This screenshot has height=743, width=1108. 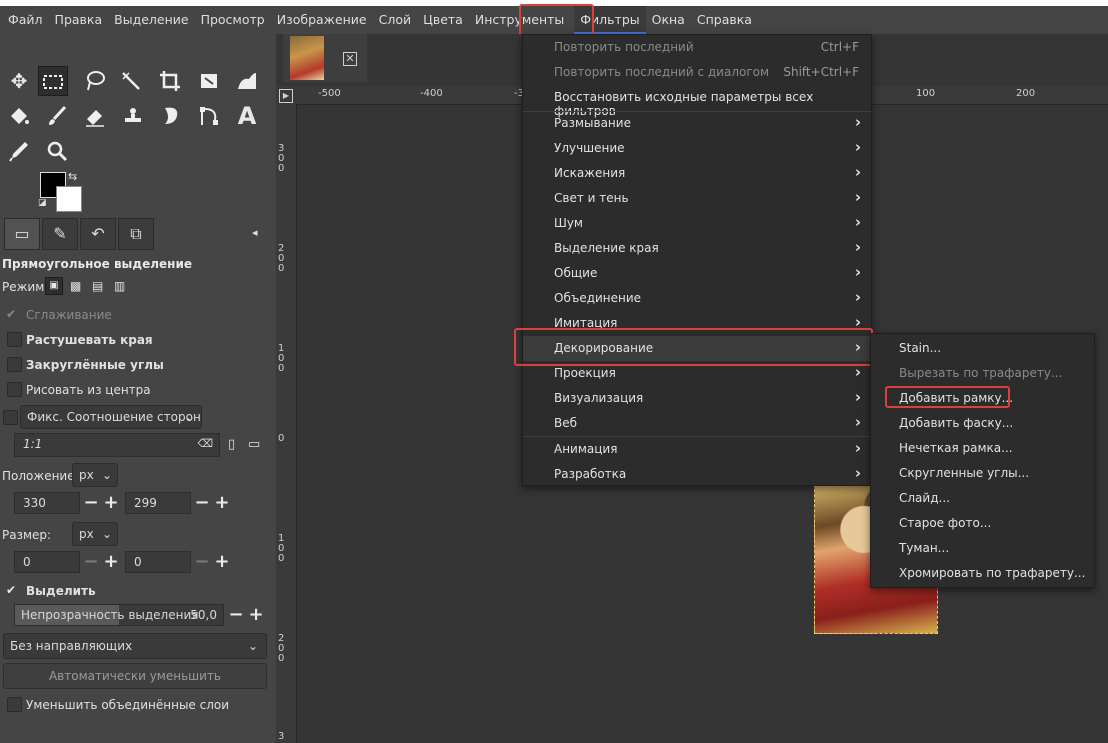 I want to click on from-center-checkbox, so click(x=14, y=389).